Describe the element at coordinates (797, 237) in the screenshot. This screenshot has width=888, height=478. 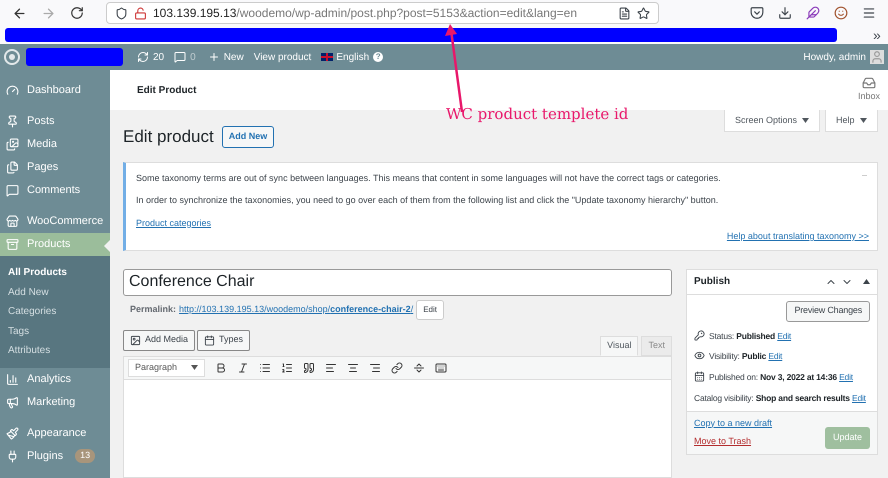
I see `help-translating-link: Help about translating taxonomy >>` at that location.